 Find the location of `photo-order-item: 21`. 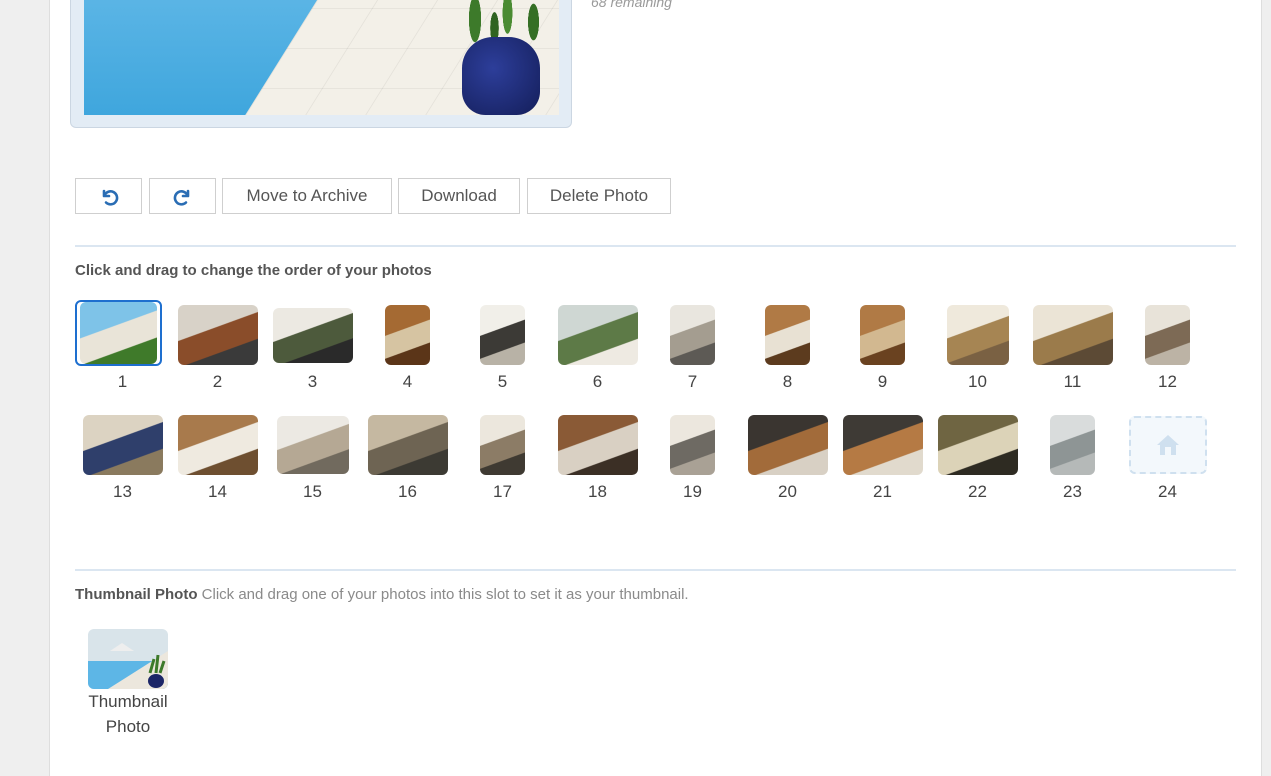

photo-order-item: 21 is located at coordinates (882, 460).